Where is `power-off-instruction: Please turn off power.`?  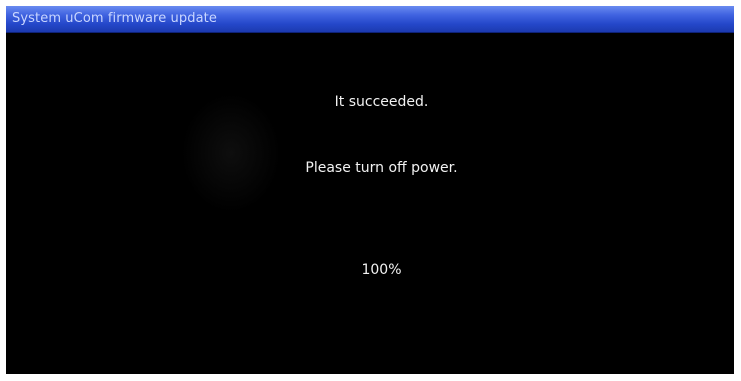
power-off-instruction: Please turn off power. is located at coordinates (381, 168).